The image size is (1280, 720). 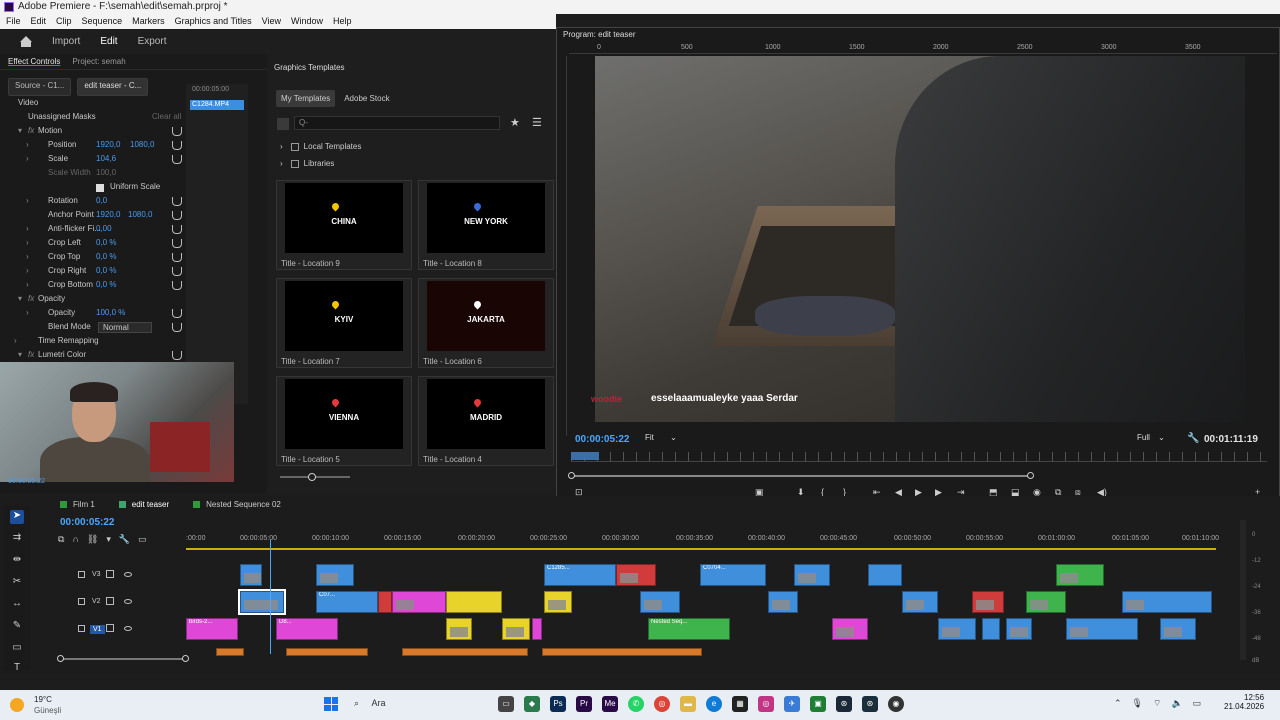 What do you see at coordinates (152, 41) in the screenshot?
I see `tab-export: Export` at bounding box center [152, 41].